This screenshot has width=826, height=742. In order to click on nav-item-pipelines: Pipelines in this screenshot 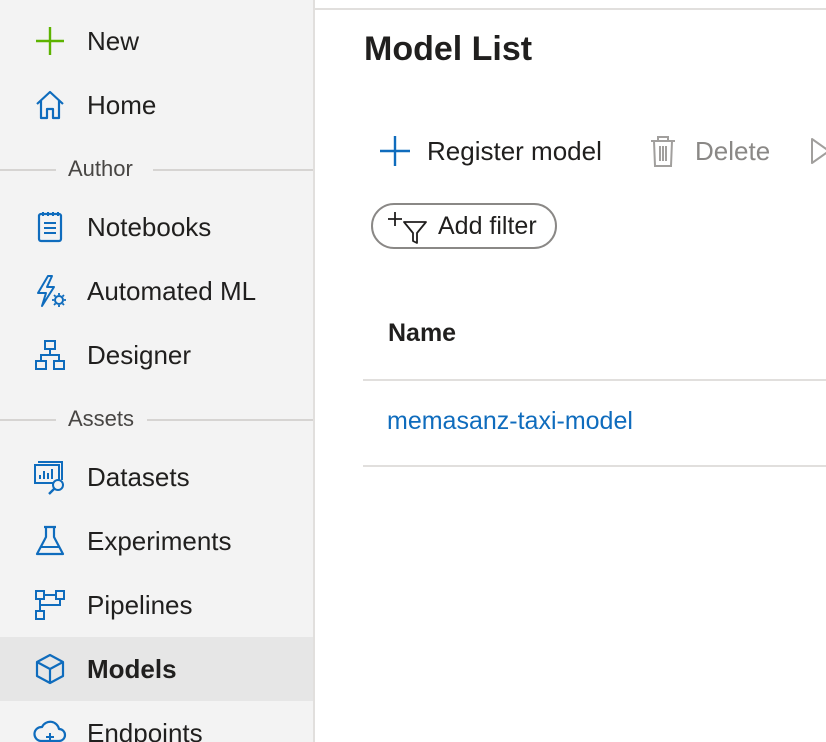, I will do `click(156, 605)`.